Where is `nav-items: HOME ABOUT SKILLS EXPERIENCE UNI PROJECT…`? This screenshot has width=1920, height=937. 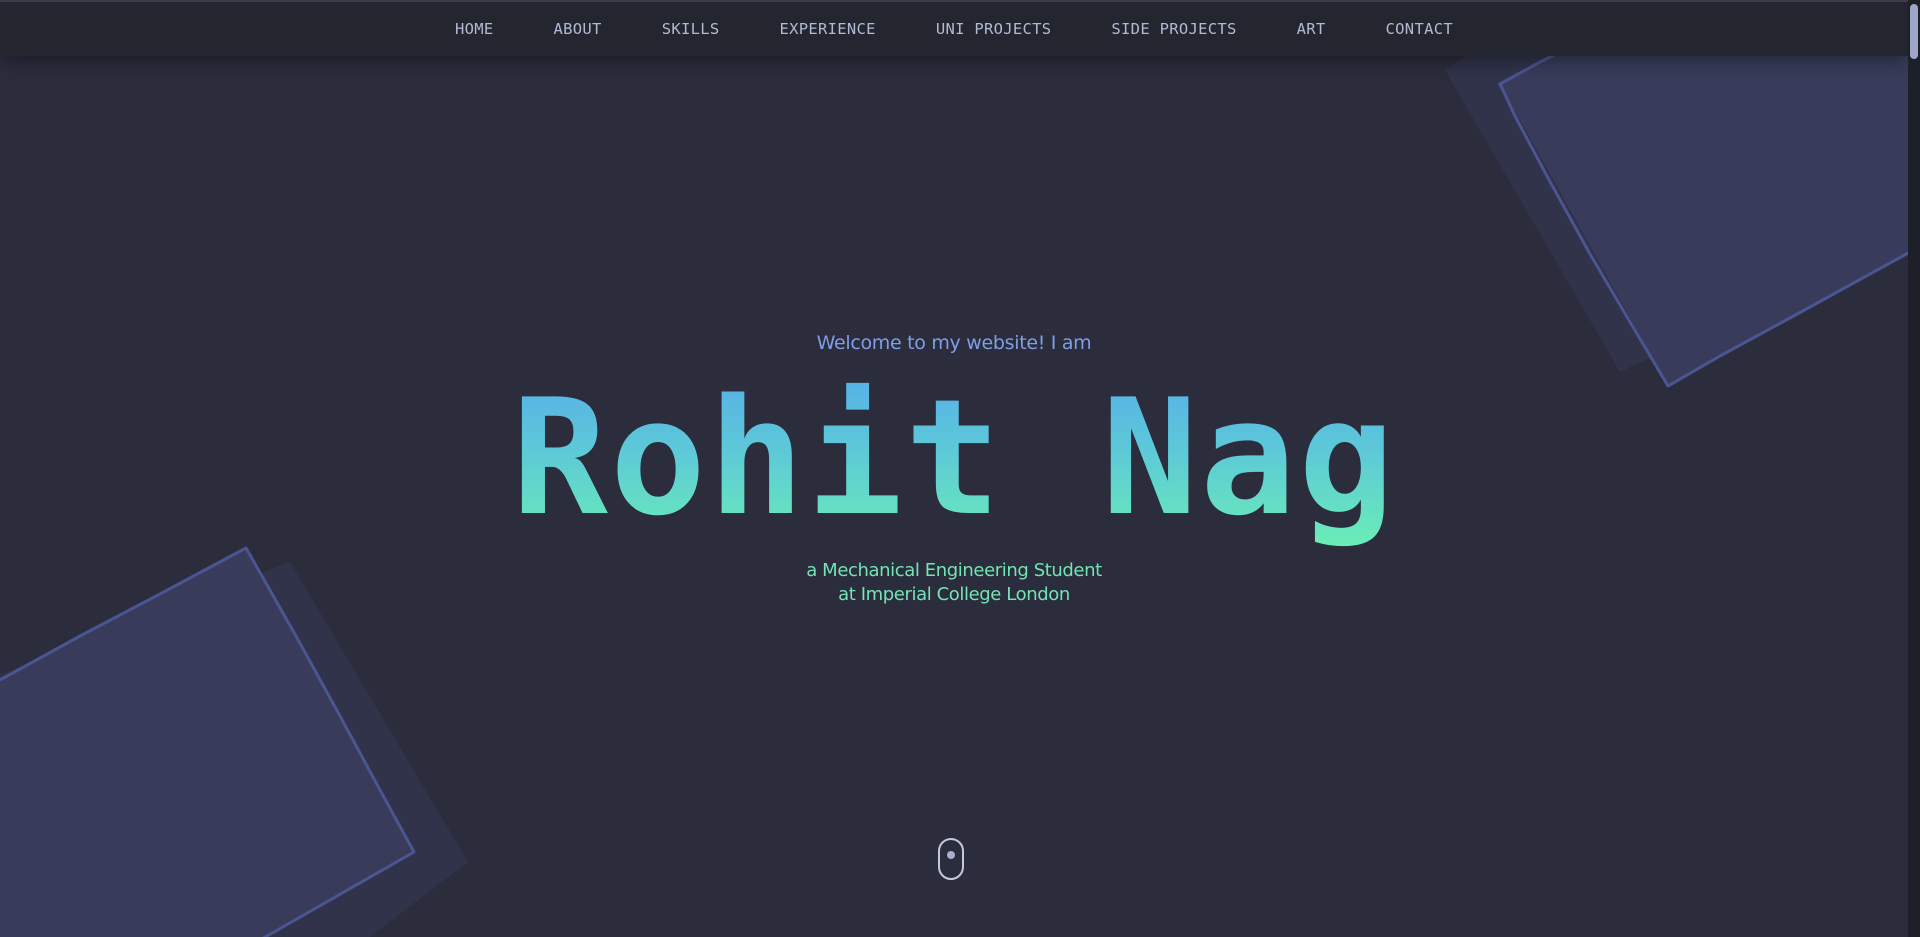 nav-items: HOME ABOUT SKILLS EXPERIENCE UNI PROJECT… is located at coordinates (954, 29).